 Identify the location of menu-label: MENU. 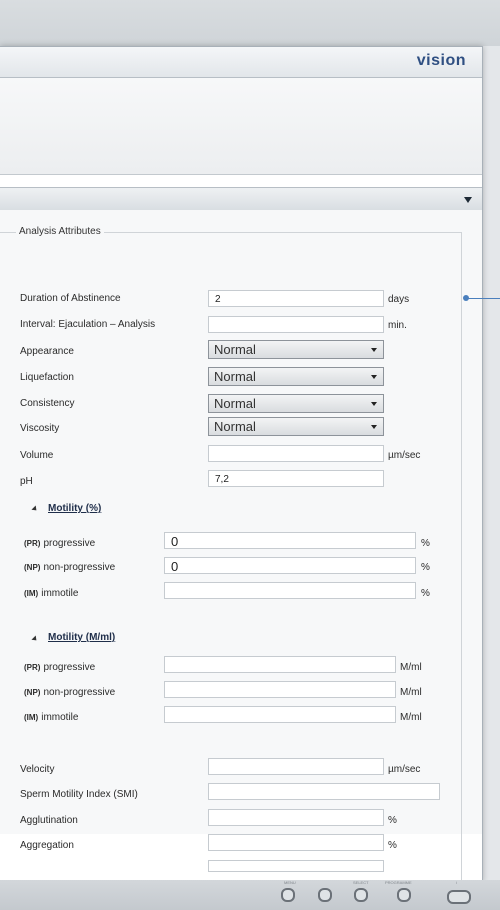
(290, 882).